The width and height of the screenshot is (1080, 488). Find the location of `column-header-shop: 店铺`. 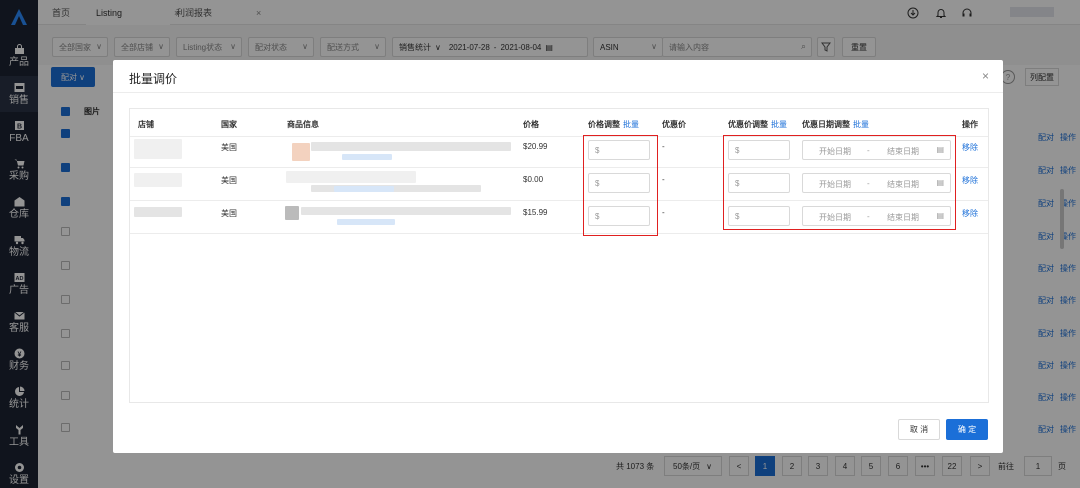

column-header-shop: 店铺 is located at coordinates (146, 124).